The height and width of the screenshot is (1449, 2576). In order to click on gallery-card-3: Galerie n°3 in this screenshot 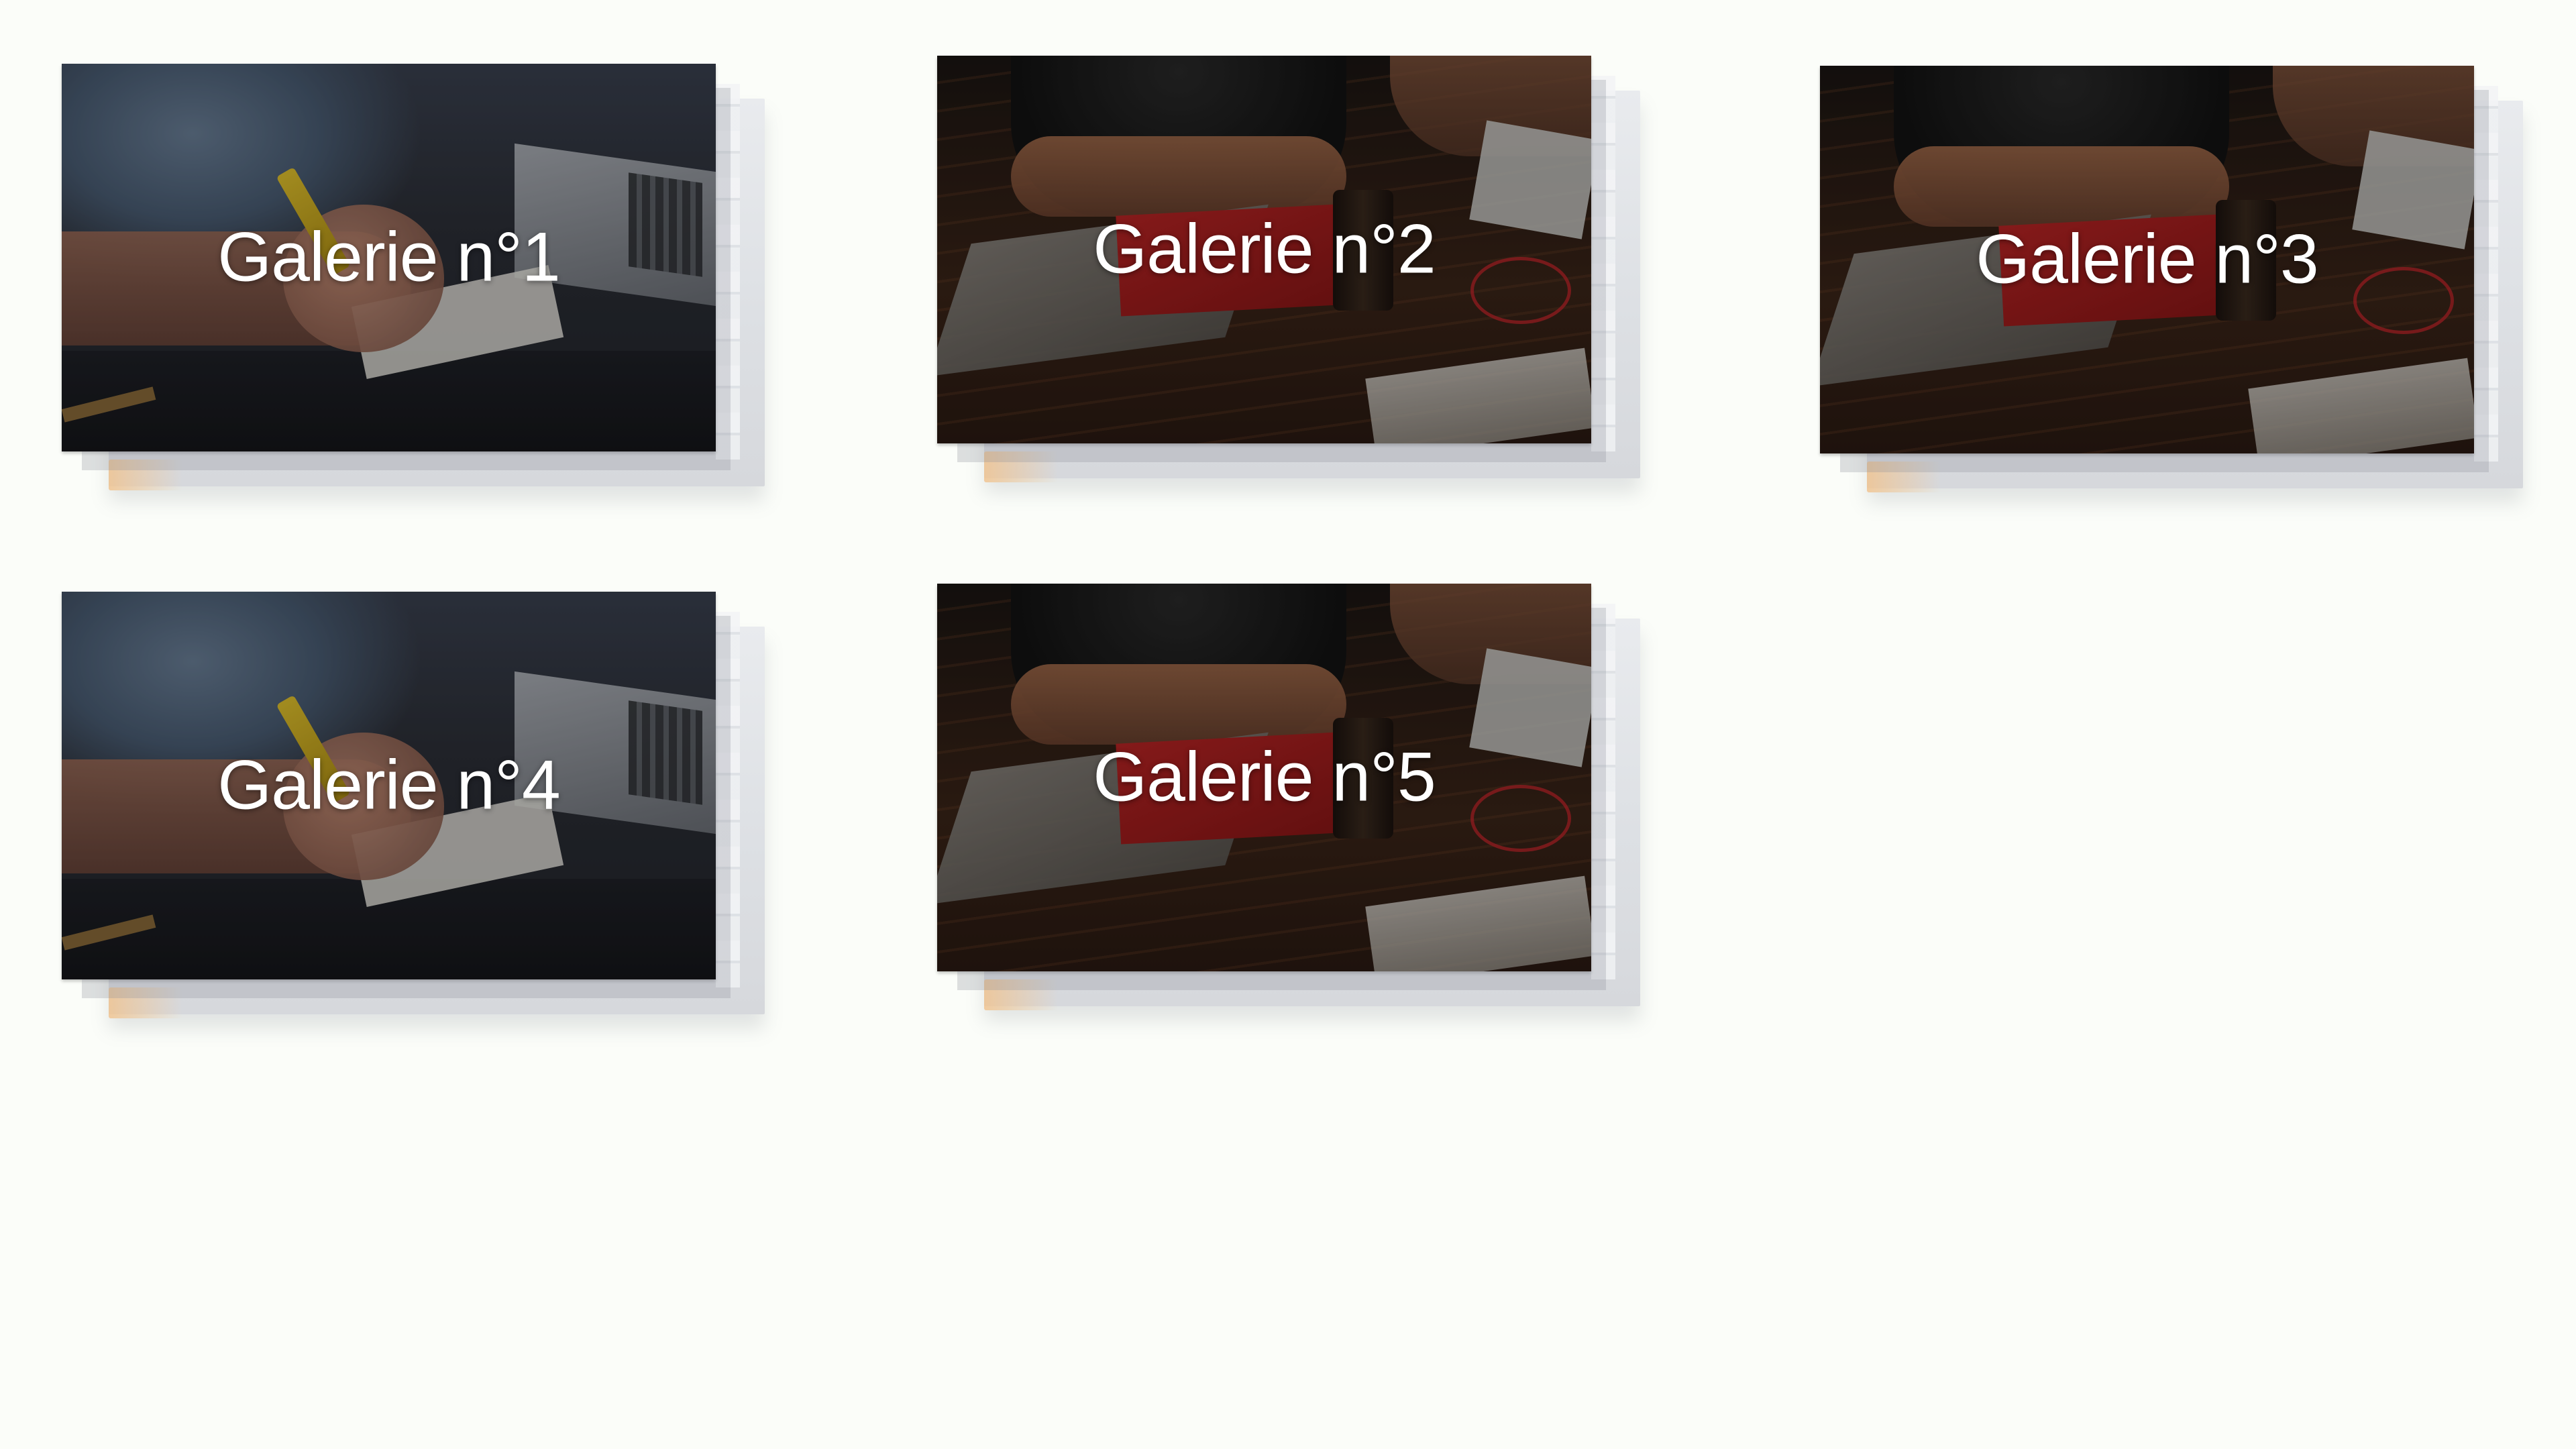, I will do `click(2171, 279)`.